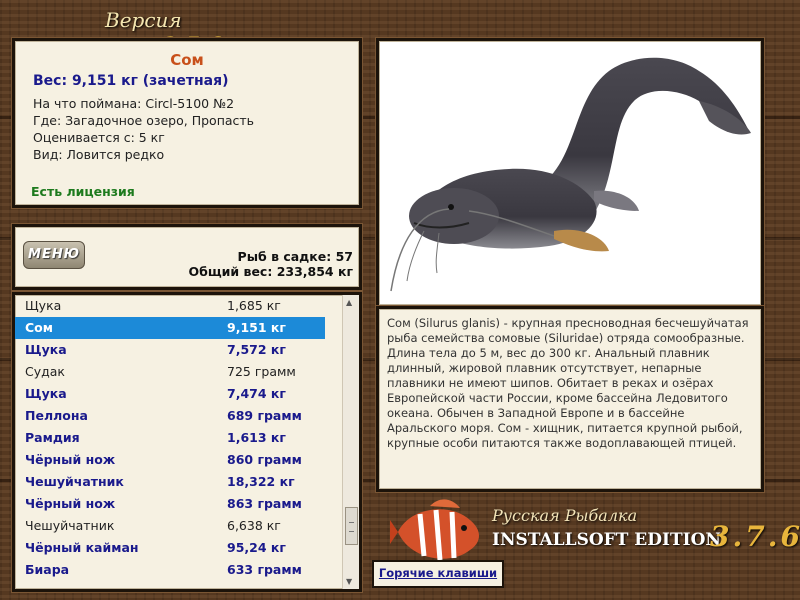  I want to click on list-item: Рамдия 1,613 кг, so click(187, 438).